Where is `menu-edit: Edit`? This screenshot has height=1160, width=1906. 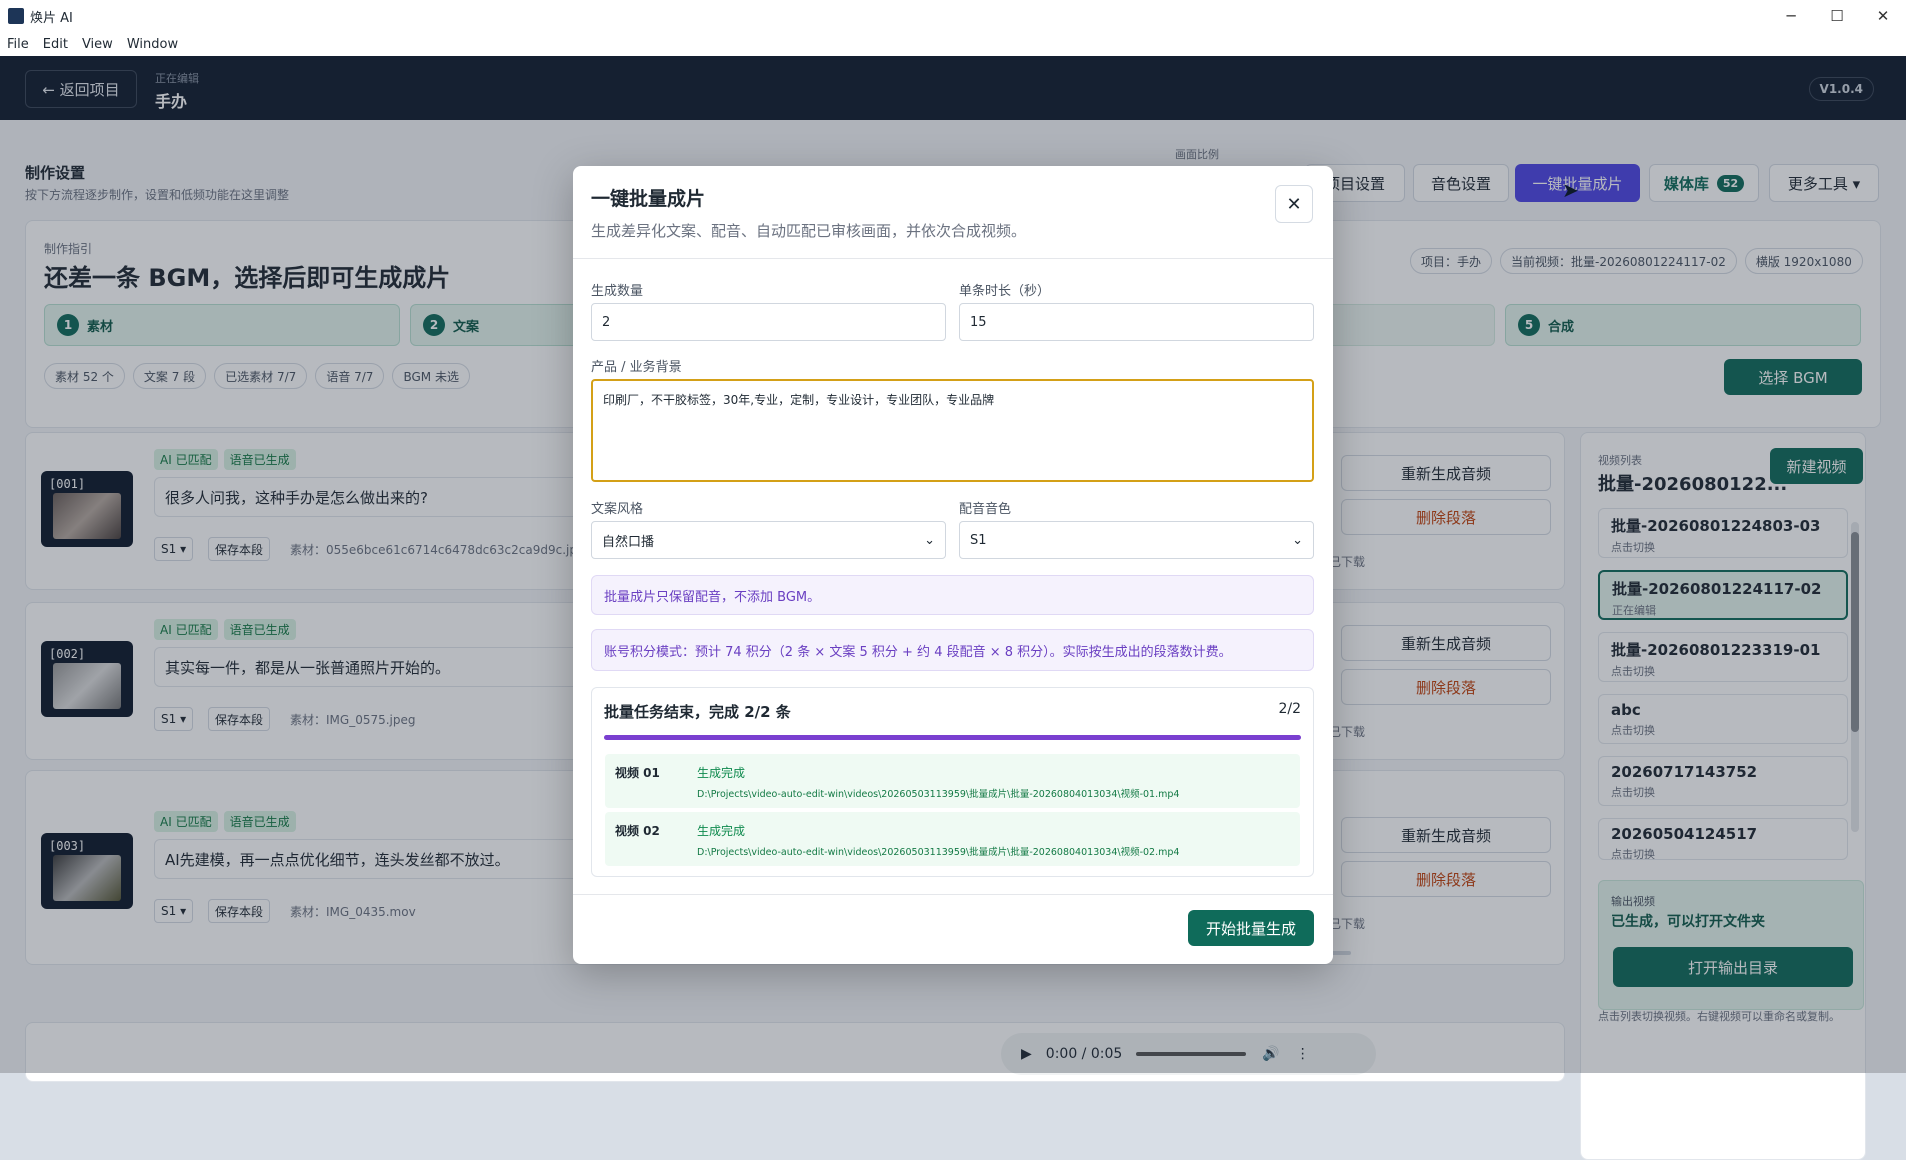
menu-edit: Edit is located at coordinates (55, 44).